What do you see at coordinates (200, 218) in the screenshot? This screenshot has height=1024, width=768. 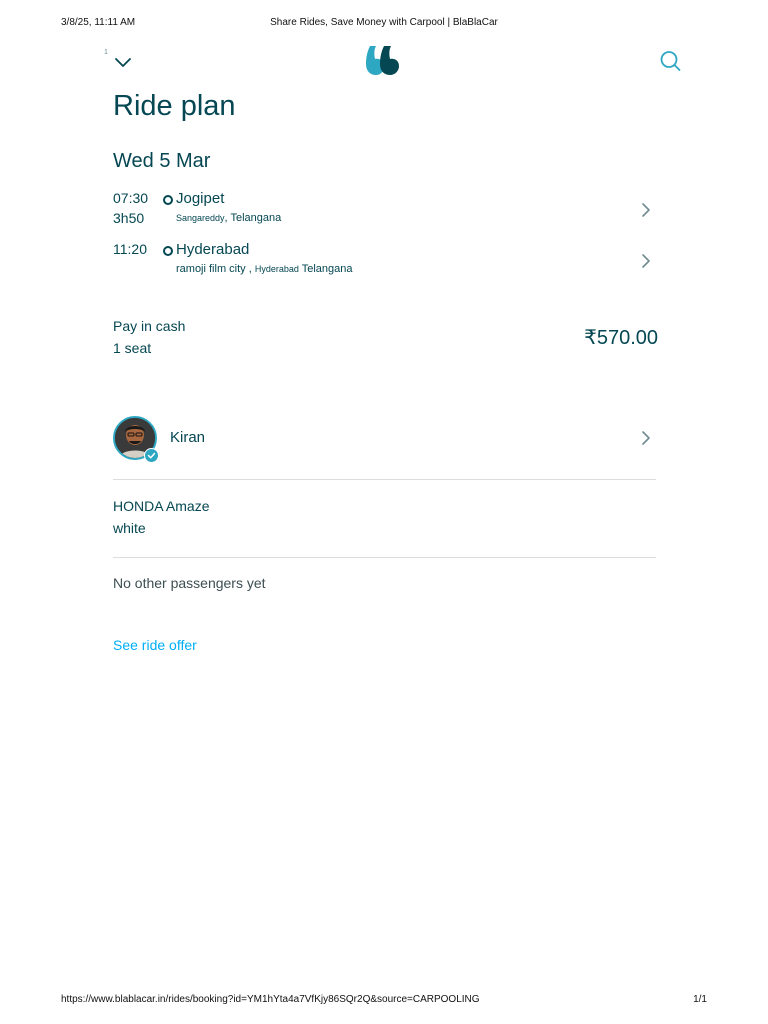 I see `departure-address-district: Sangareddy` at bounding box center [200, 218].